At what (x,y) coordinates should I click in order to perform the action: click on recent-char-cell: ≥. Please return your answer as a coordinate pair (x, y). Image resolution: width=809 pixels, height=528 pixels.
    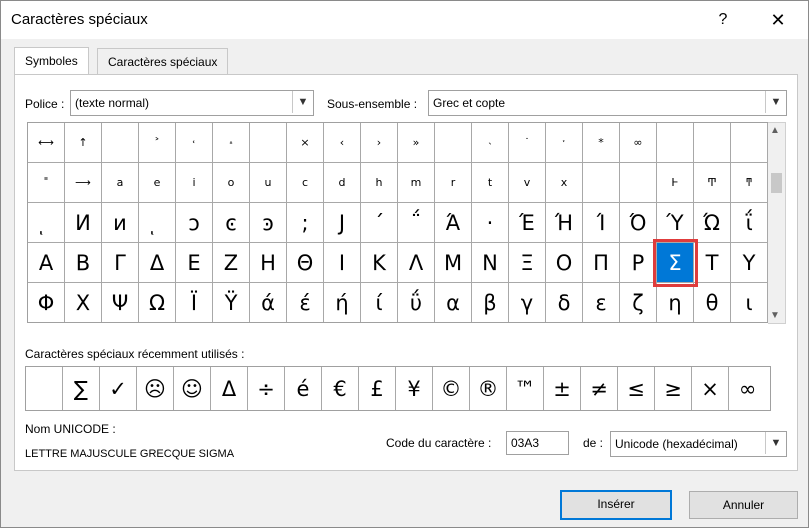
    Looking at the image, I should click on (673, 388).